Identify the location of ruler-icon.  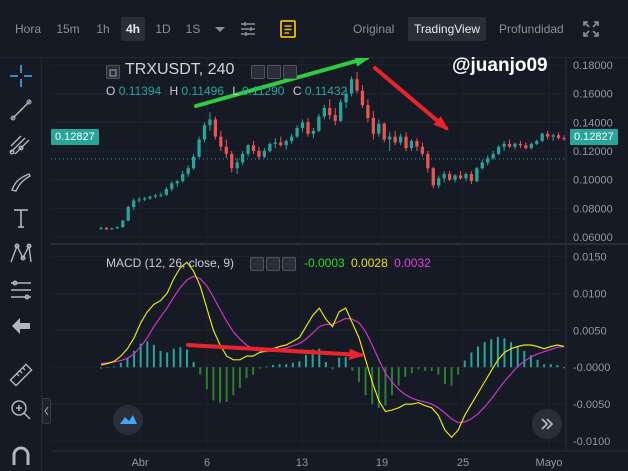
(21, 375).